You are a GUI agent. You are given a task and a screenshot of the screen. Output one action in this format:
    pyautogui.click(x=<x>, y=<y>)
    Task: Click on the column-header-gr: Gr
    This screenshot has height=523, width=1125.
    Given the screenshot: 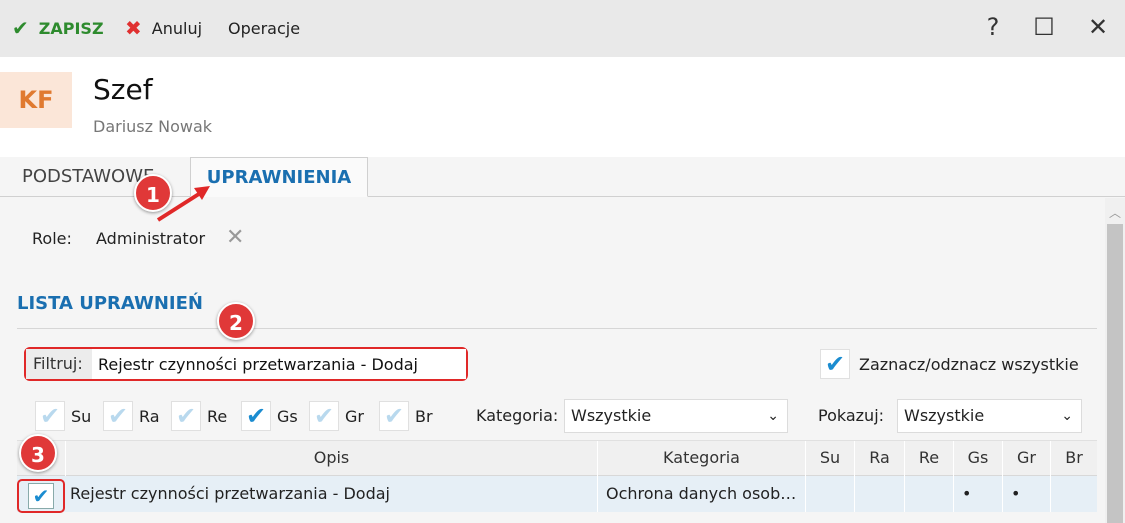 What is the action you would take?
    pyautogui.click(x=1026, y=459)
    